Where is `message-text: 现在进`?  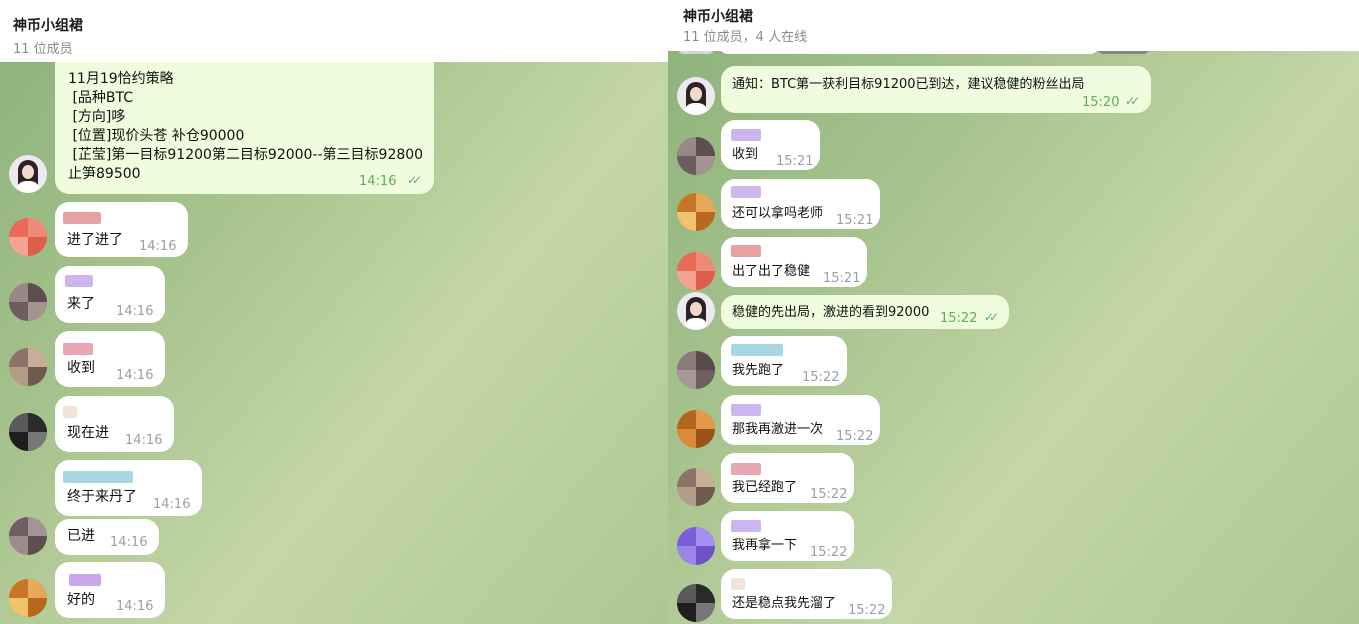
message-text: 现在进 is located at coordinates (88, 433).